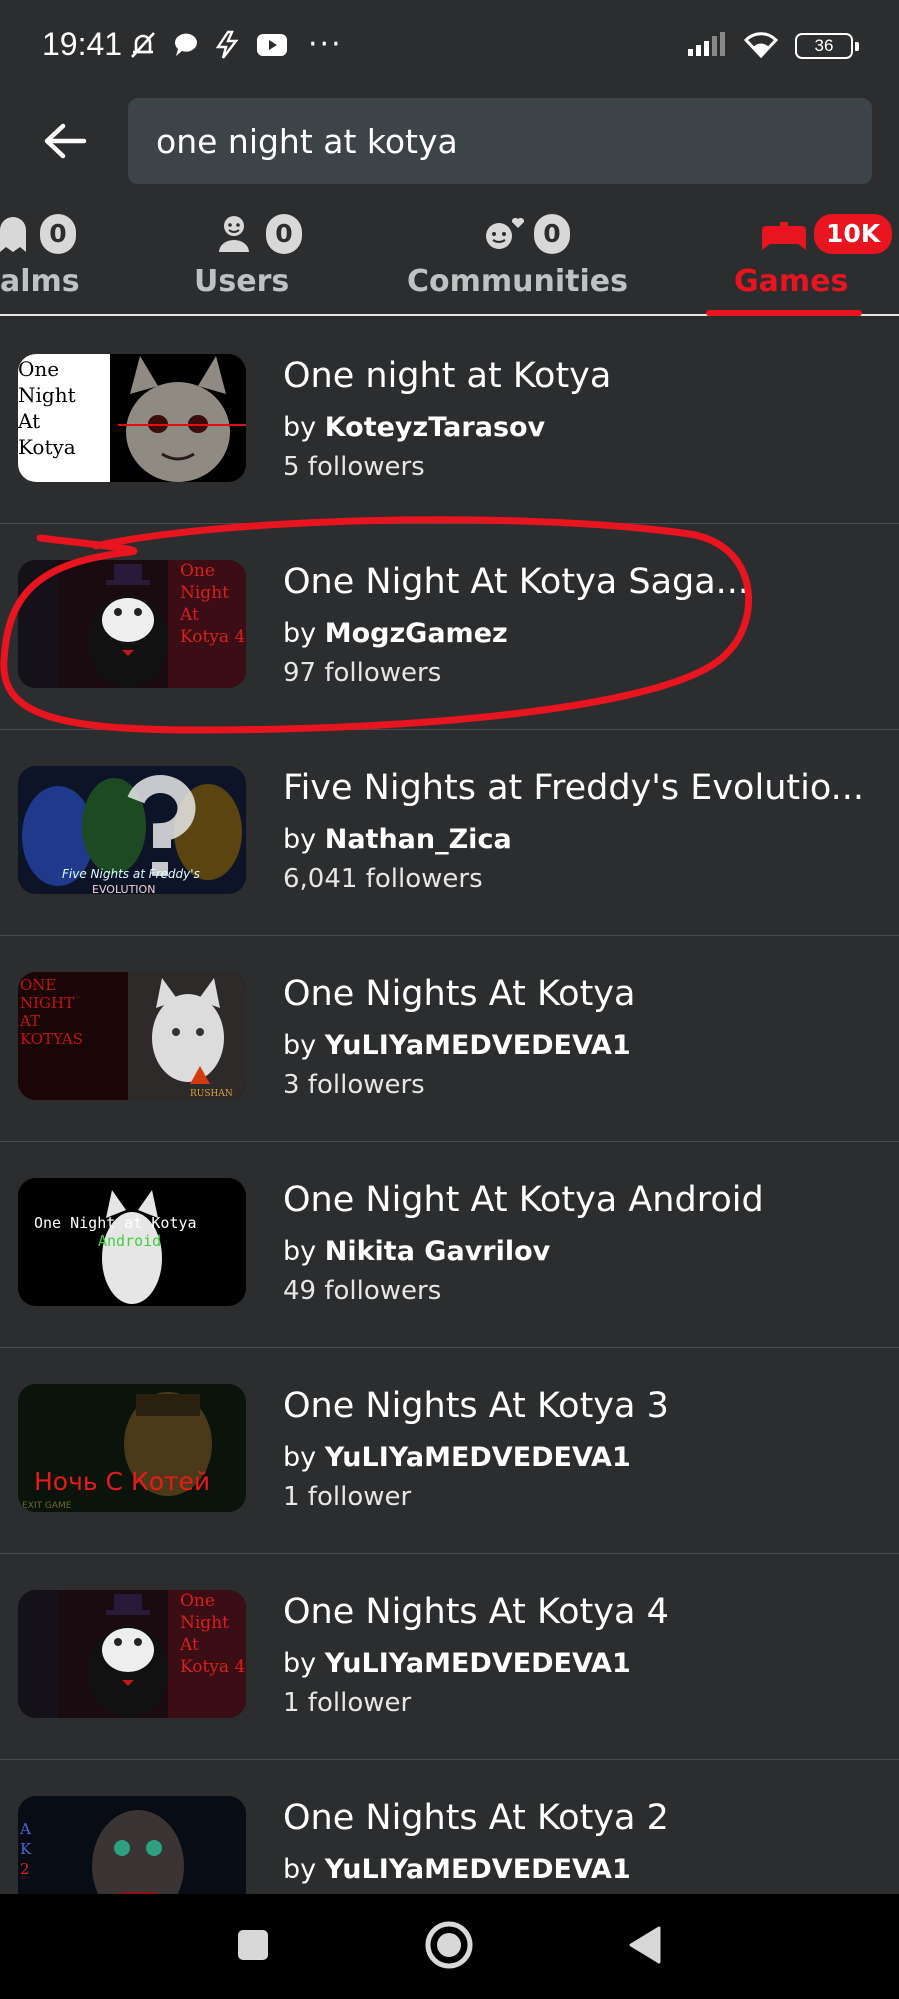 The height and width of the screenshot is (1999, 899). I want to click on notification-icons: ···, so click(235, 45).